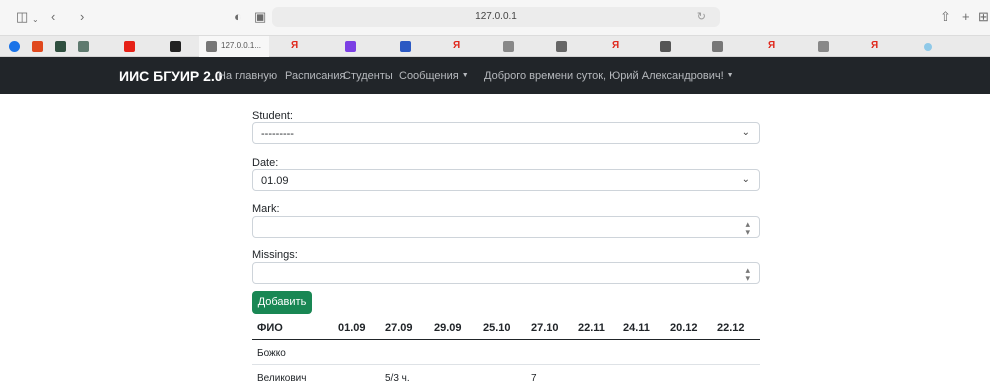 This screenshot has height=384, width=990. Describe the element at coordinates (277, 134) in the screenshot. I see `student-select-value: ---------` at that location.